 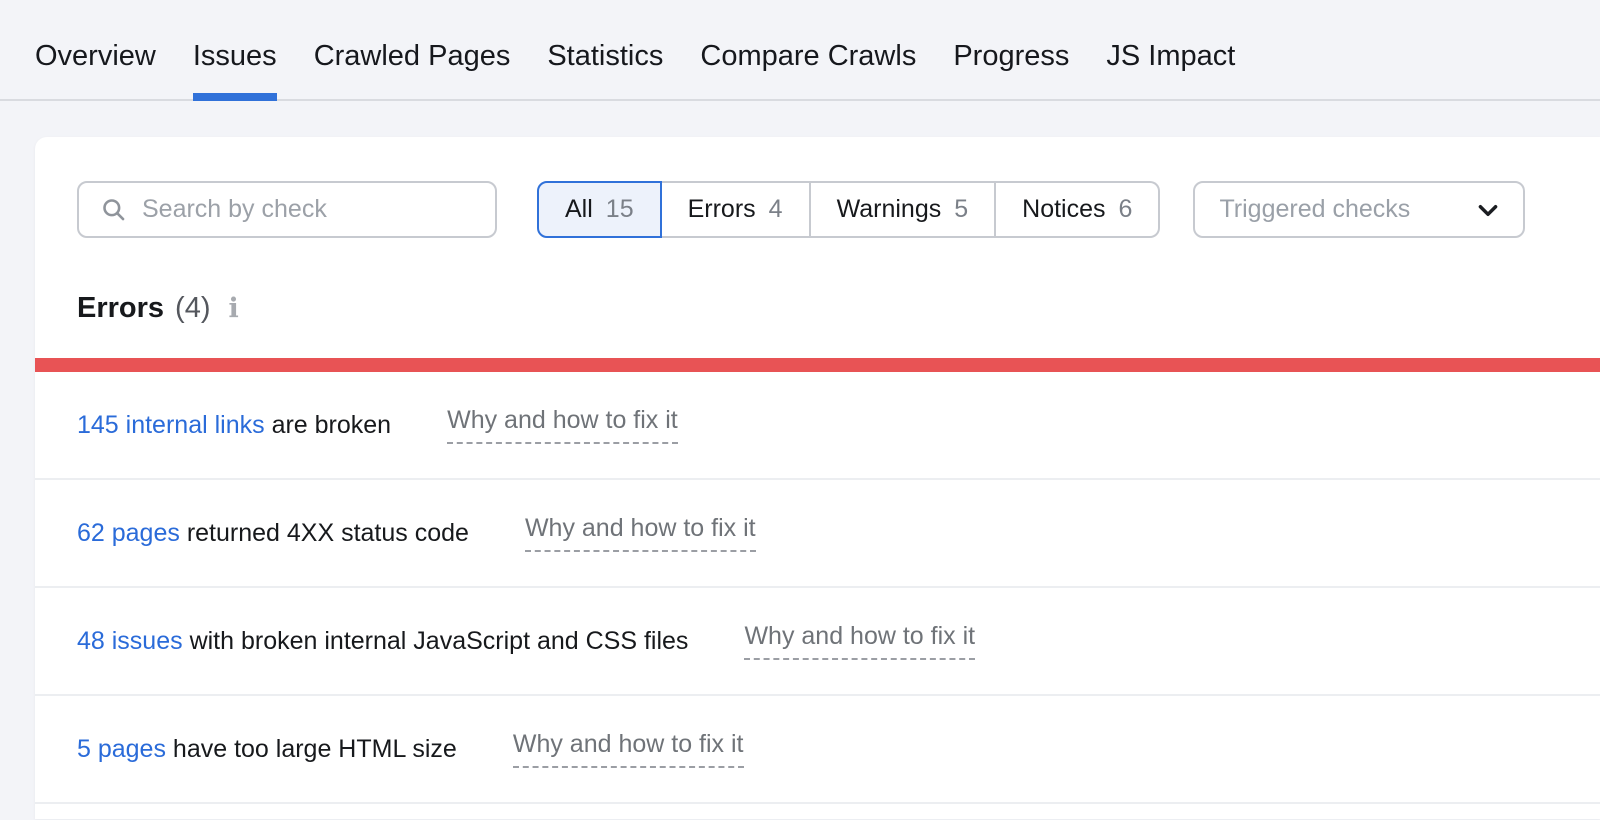 What do you see at coordinates (808, 56) in the screenshot?
I see `tab-compare-crawls: Compare Crawls` at bounding box center [808, 56].